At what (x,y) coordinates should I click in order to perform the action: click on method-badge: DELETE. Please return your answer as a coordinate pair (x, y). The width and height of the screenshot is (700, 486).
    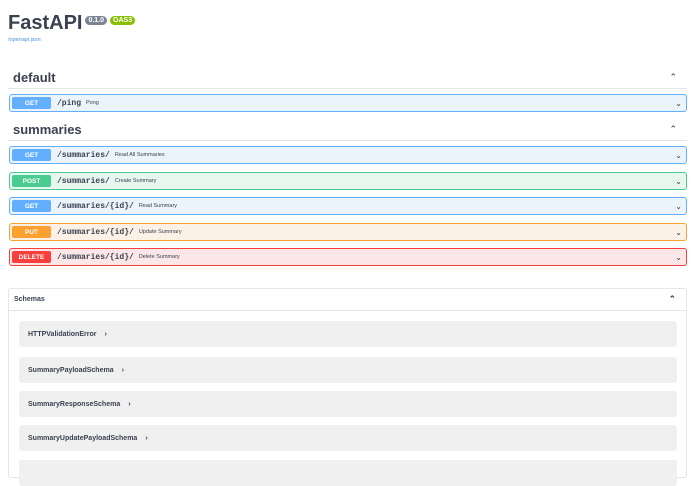
    Looking at the image, I should click on (31, 257).